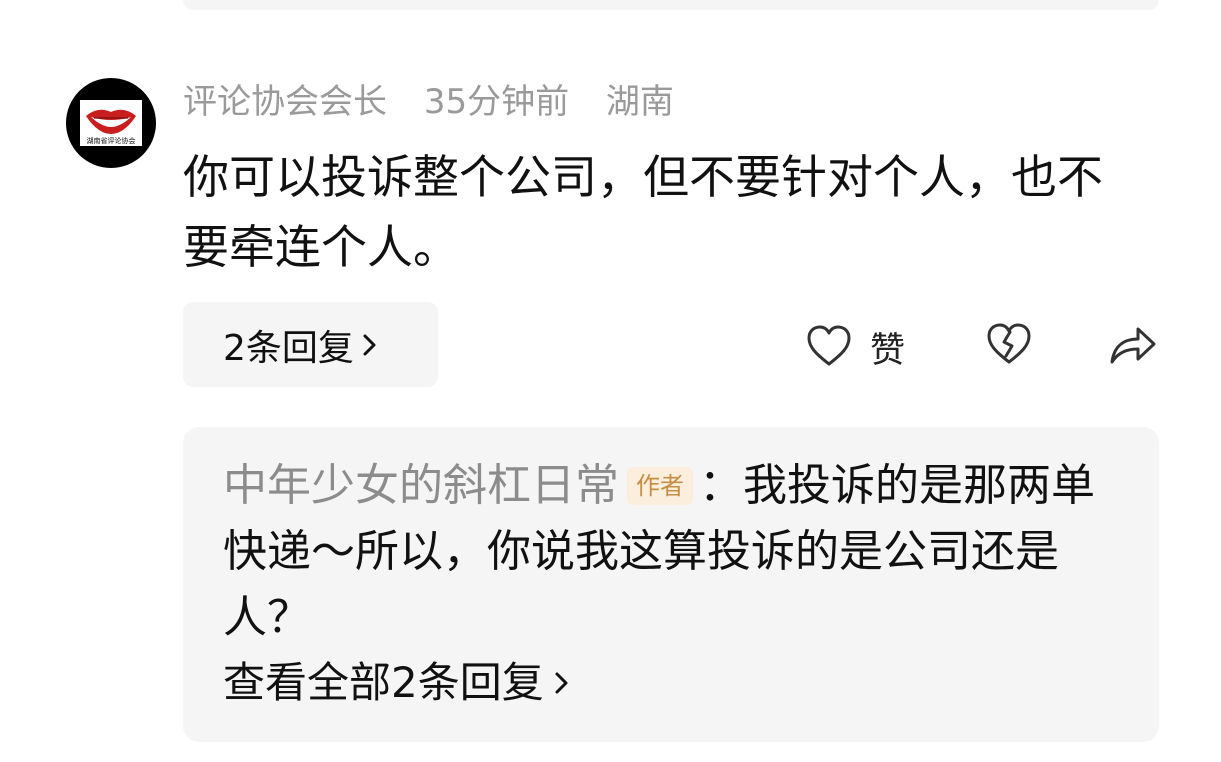  I want to click on comment-time: 35分钟前, so click(496, 102).